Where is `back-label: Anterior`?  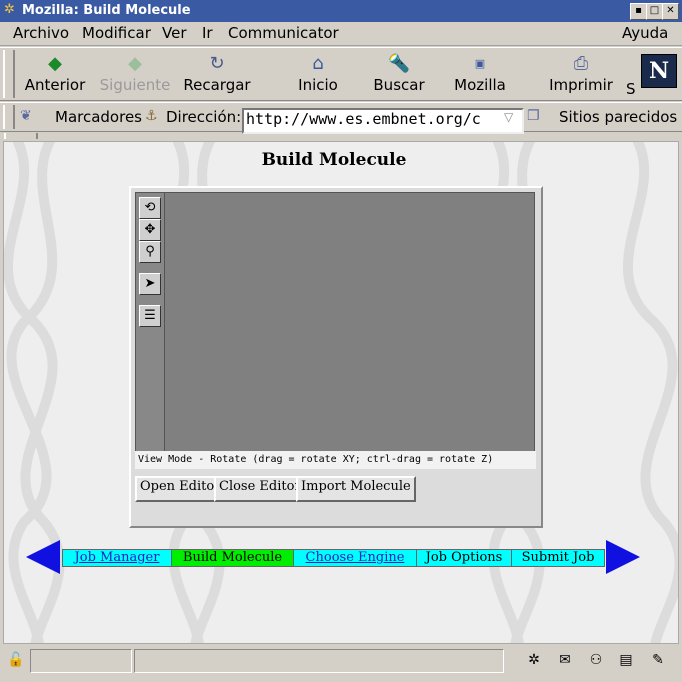 back-label: Anterior is located at coordinates (55, 85).